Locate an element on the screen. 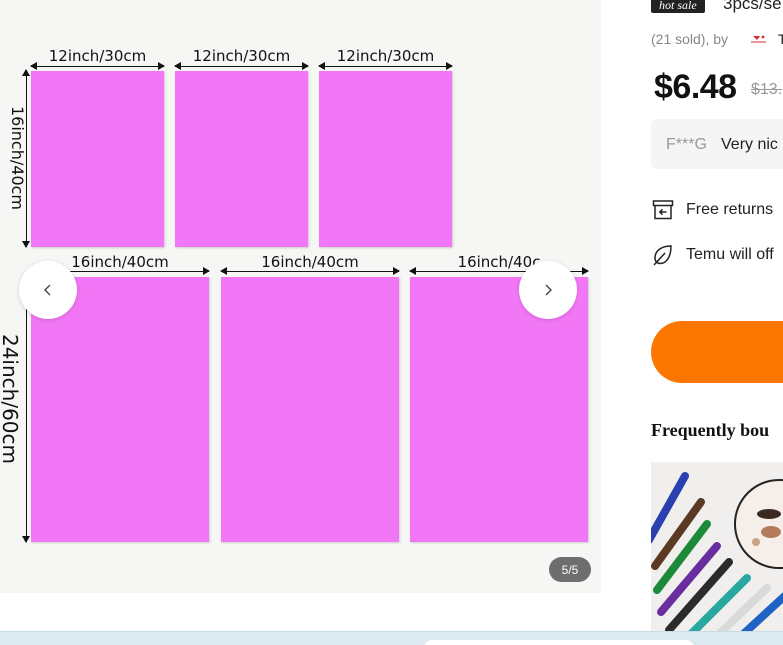 The image size is (783, 645). bottom-banner-pill is located at coordinates (559, 642).